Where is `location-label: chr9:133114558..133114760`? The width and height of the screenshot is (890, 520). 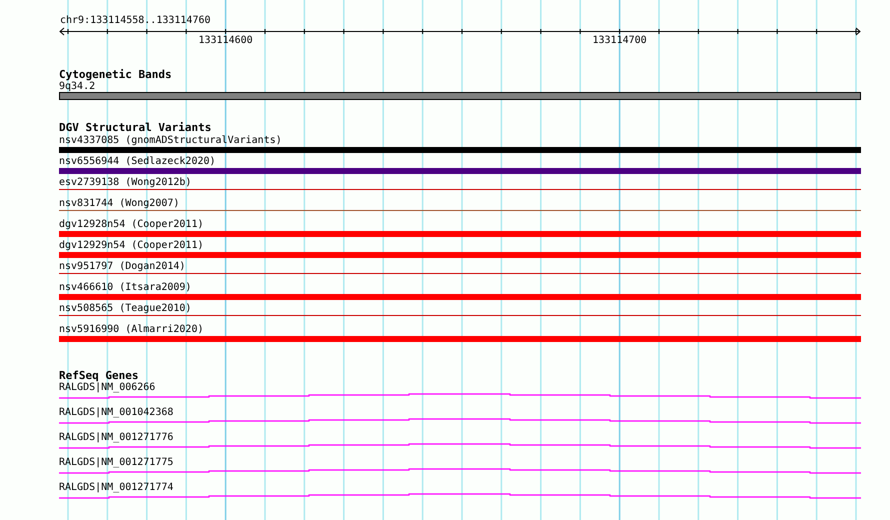 location-label: chr9:133114558..133114760 is located at coordinates (135, 21).